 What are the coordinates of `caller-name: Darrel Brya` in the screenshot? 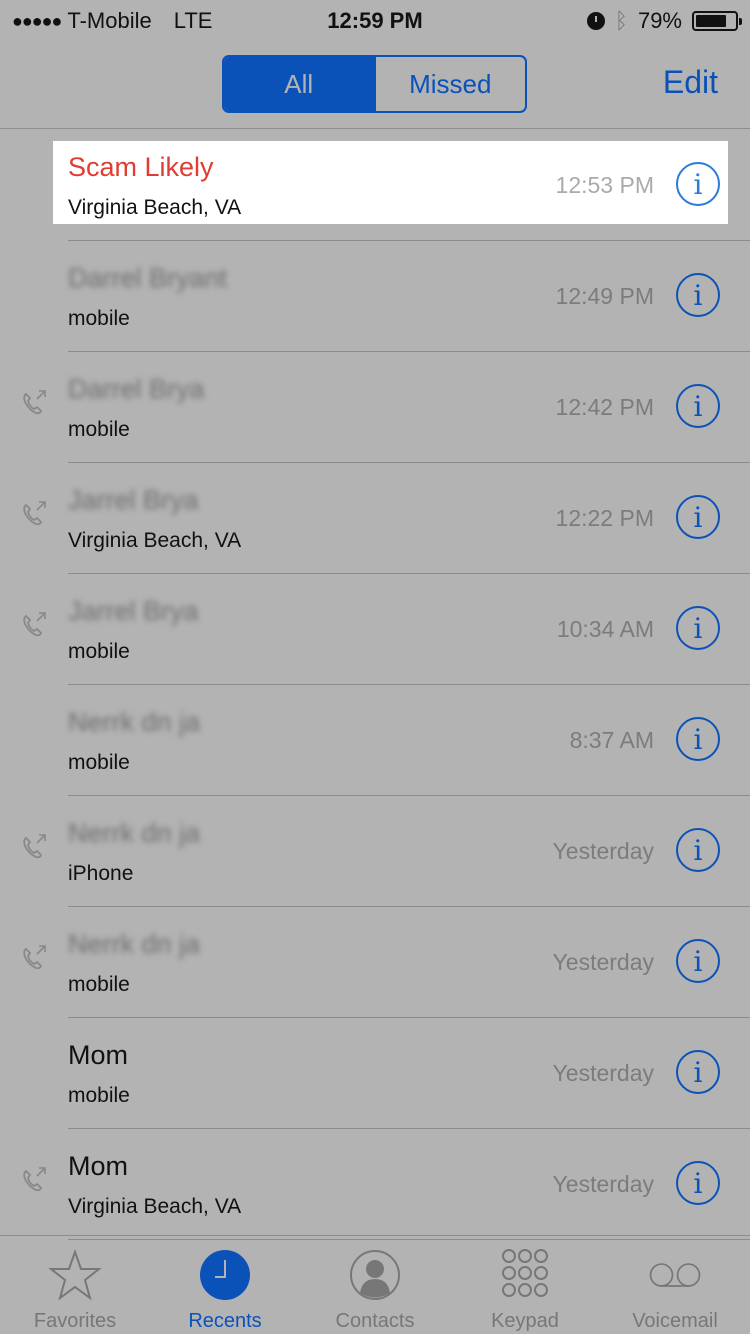 It's located at (136, 389).